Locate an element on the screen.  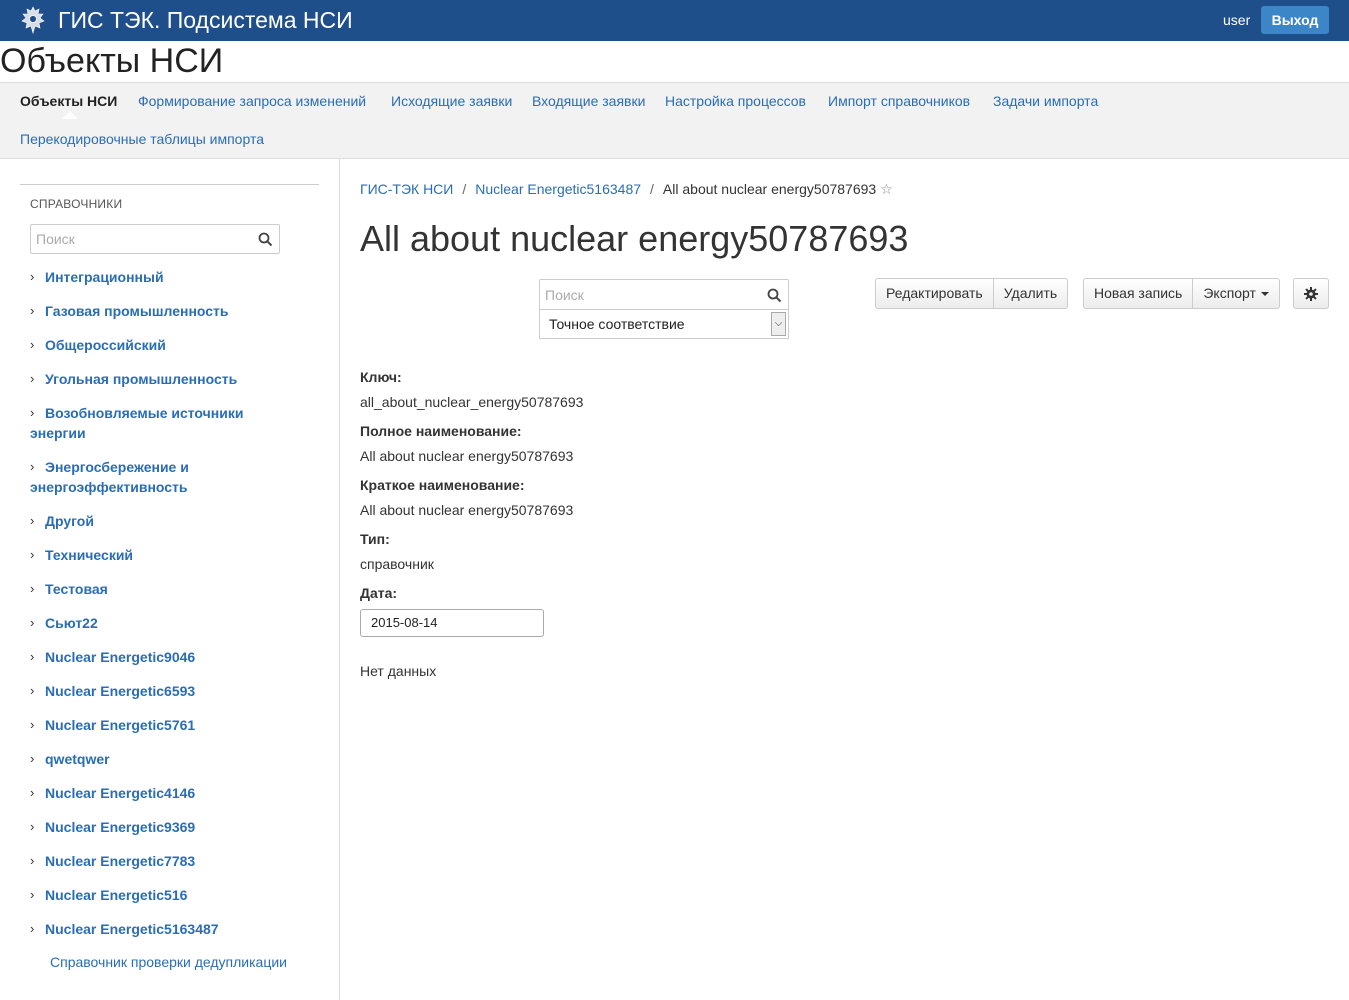
tree-item: › Тестовая is located at coordinates (175, 589).